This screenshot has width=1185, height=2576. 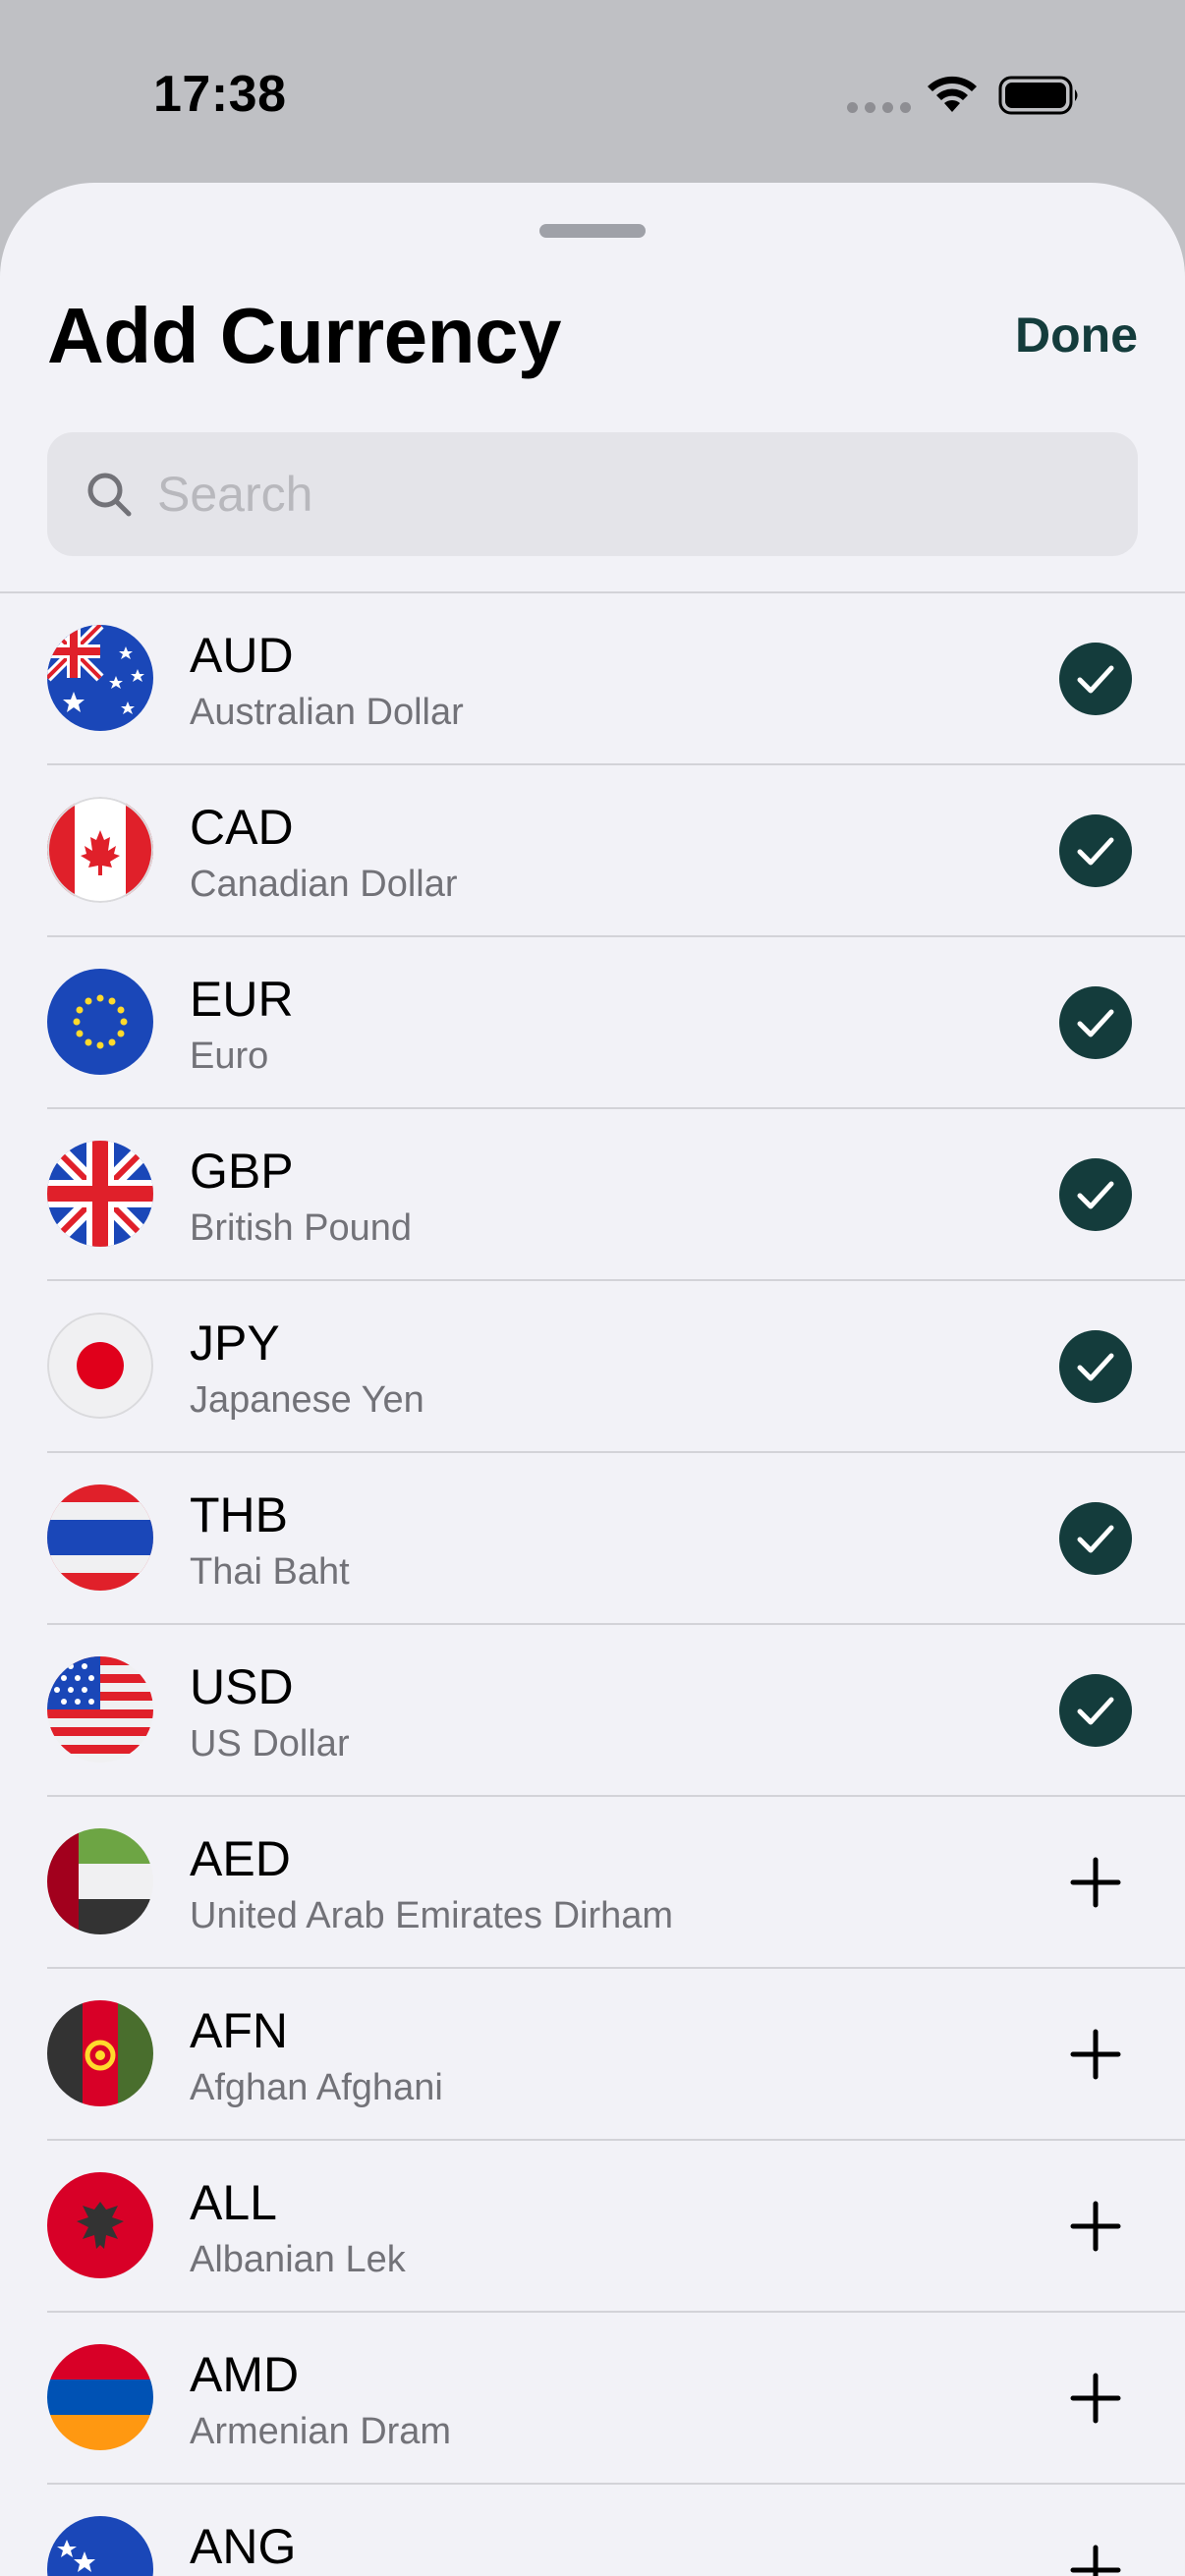 I want to click on currency-code: AED, so click(x=241, y=1858).